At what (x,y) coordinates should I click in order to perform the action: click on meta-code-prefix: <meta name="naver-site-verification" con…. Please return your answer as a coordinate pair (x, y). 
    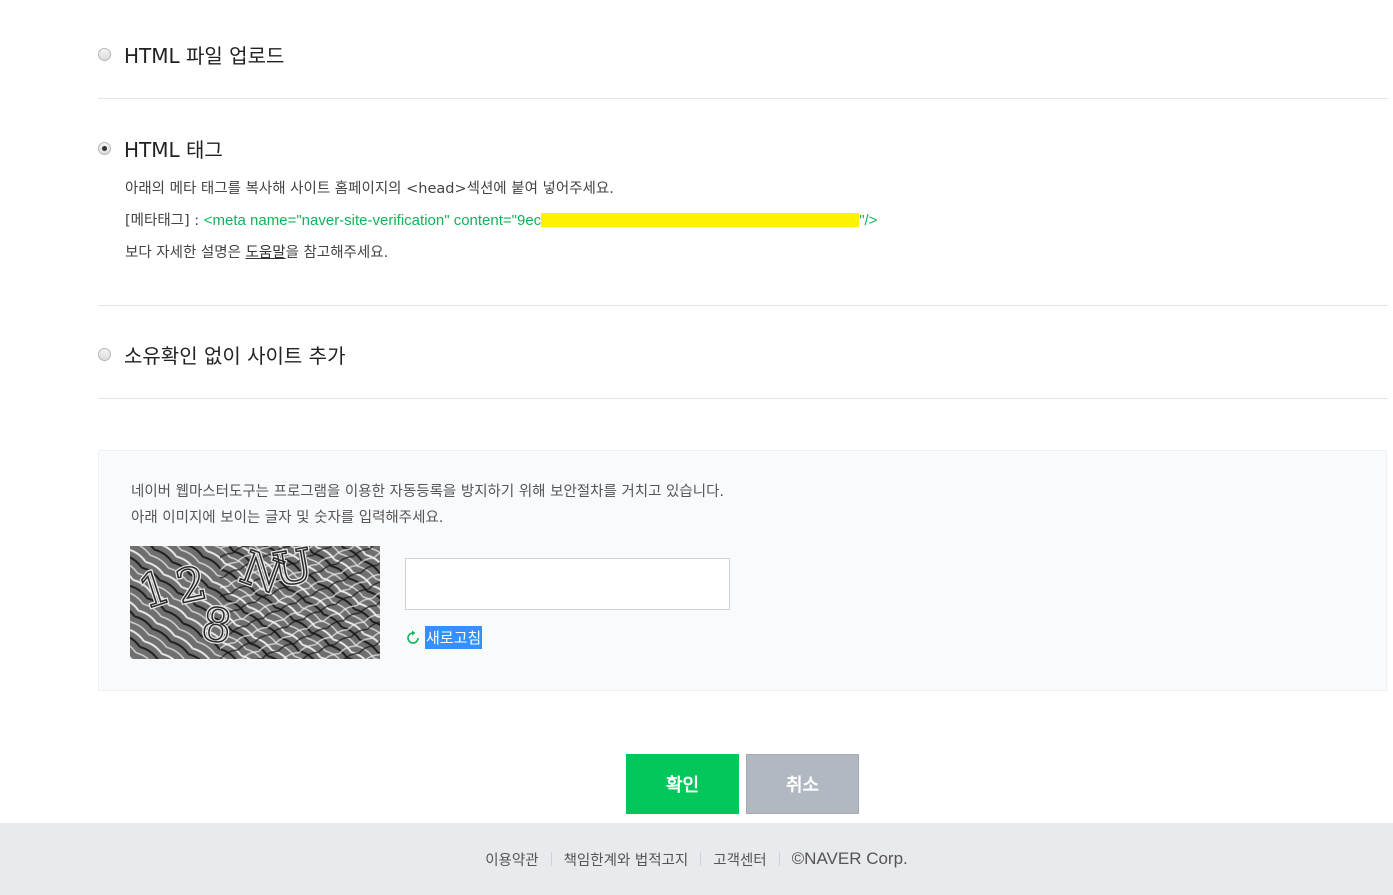
    Looking at the image, I should click on (372, 220).